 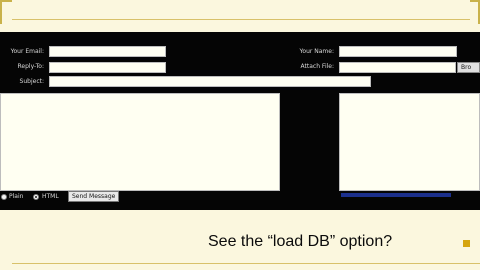 What do you see at coordinates (210, 81) in the screenshot?
I see `subject-field` at bounding box center [210, 81].